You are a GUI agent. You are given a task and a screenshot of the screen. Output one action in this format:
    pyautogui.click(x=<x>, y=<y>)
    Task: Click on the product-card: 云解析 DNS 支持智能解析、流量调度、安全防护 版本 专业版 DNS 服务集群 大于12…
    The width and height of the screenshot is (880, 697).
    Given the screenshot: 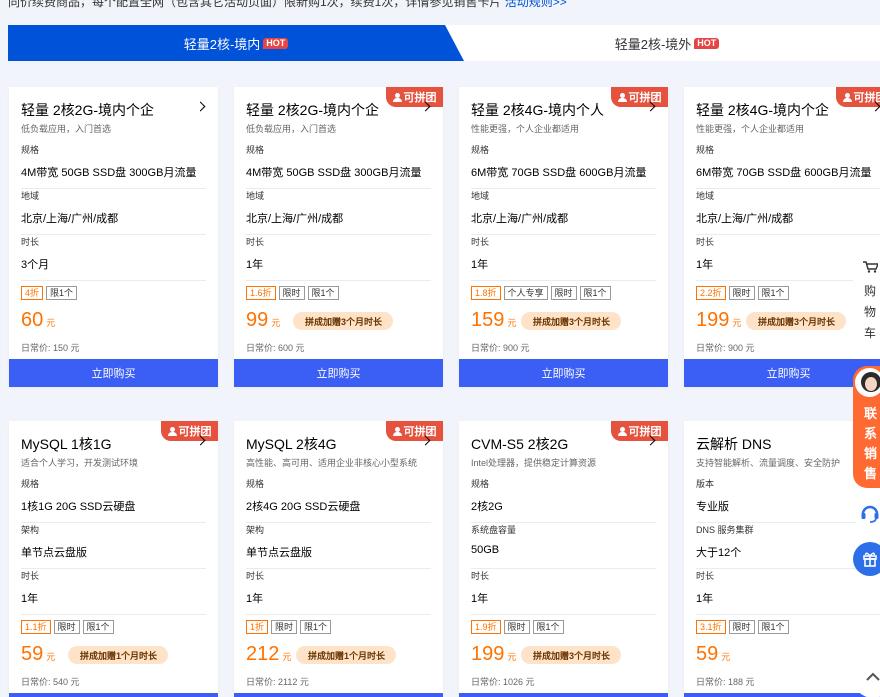 What is the action you would take?
    pyautogui.click(x=782, y=559)
    